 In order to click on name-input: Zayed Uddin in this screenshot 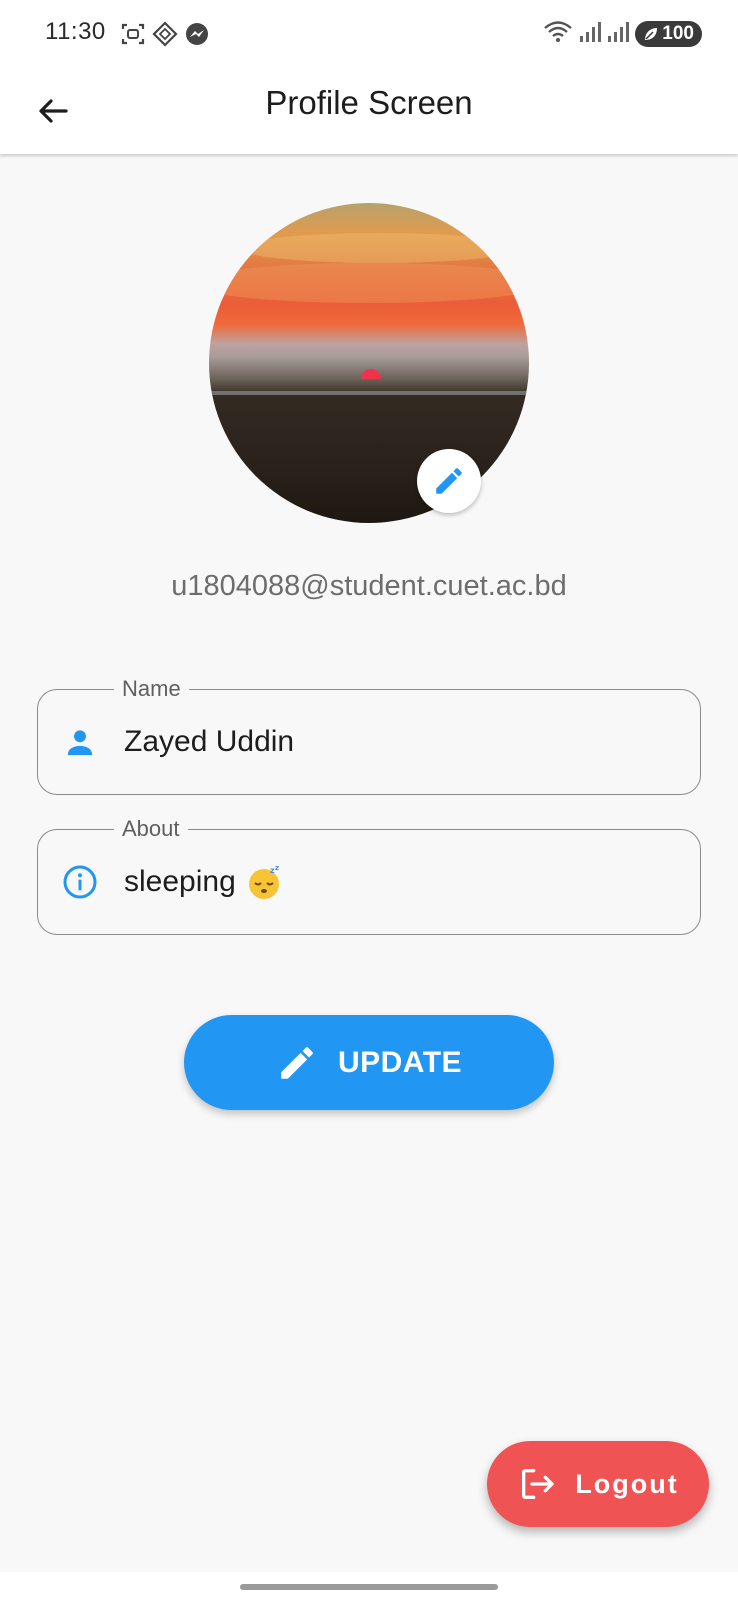, I will do `click(209, 742)`.